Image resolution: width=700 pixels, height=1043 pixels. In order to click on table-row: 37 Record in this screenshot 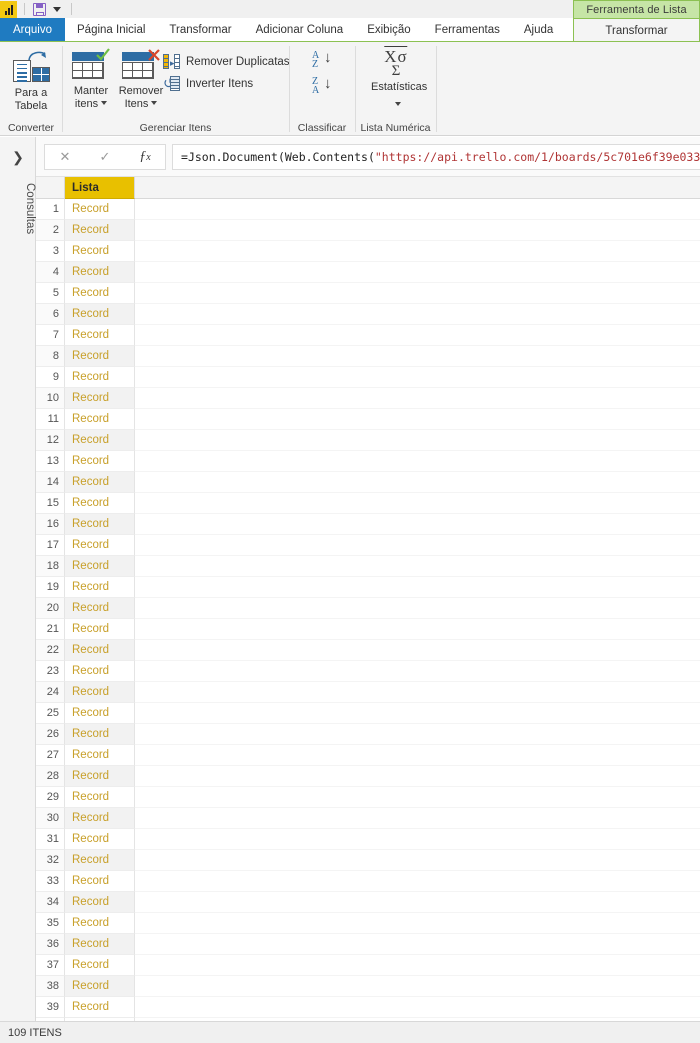, I will do `click(368, 965)`.